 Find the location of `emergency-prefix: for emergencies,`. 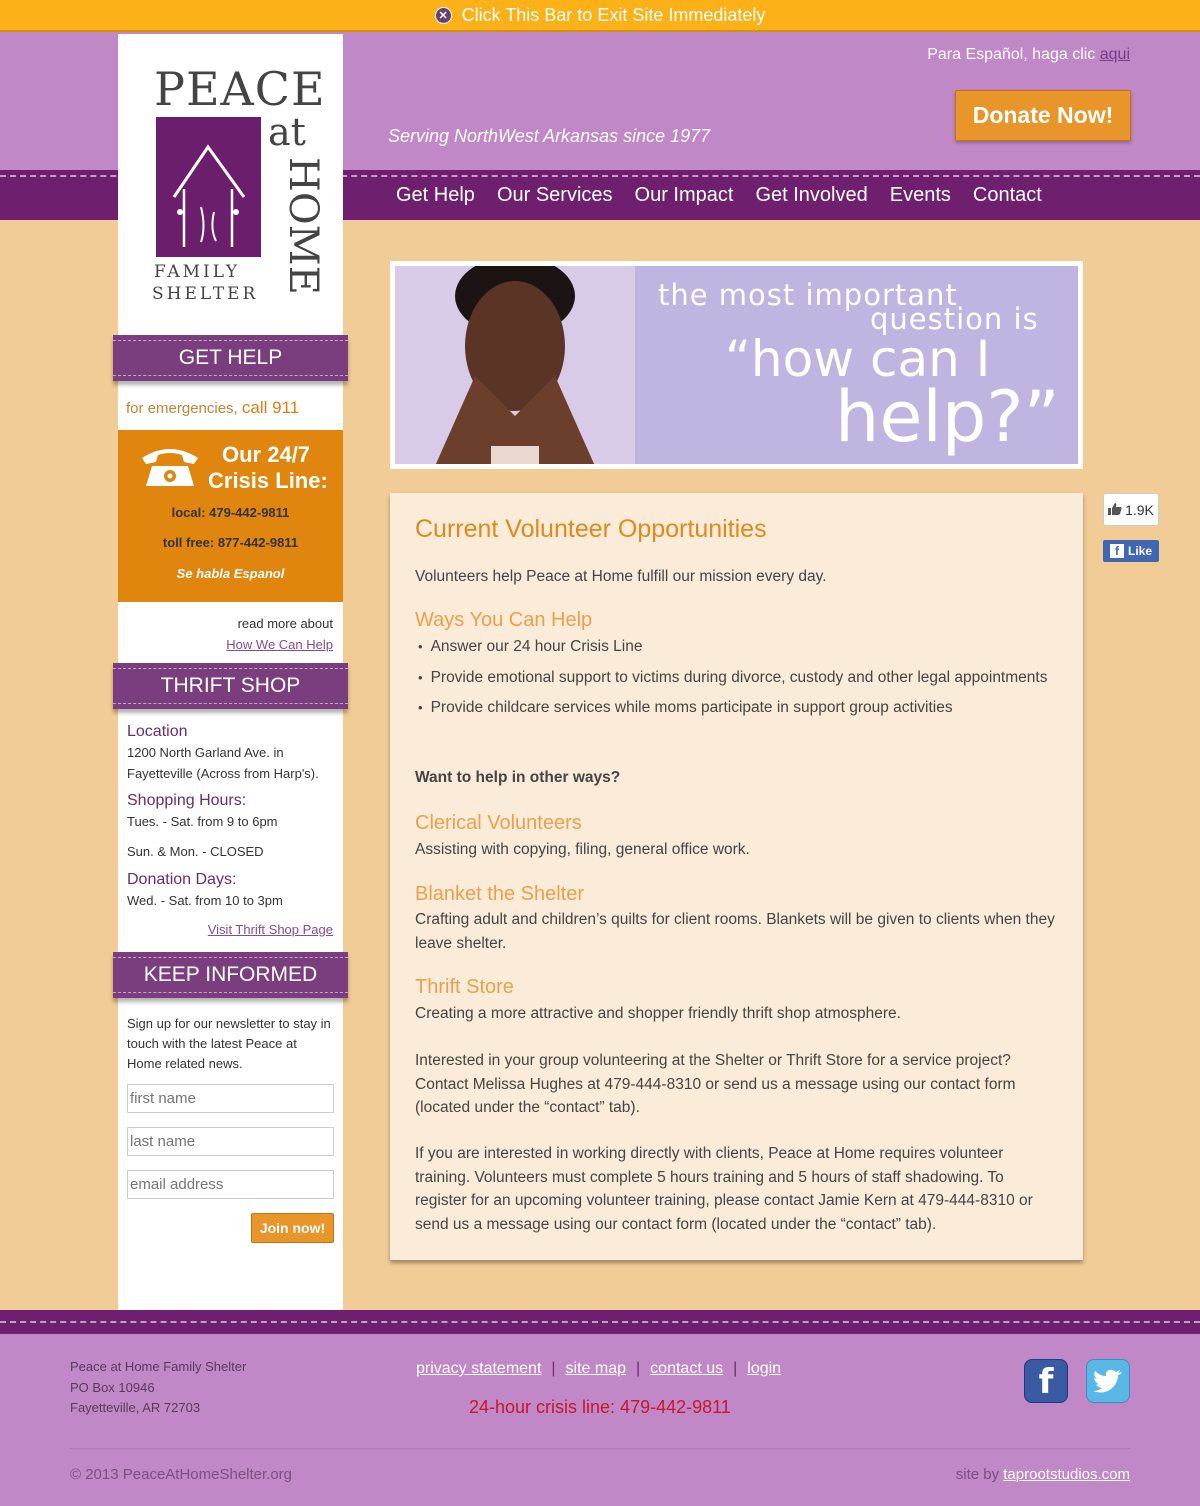

emergency-prefix: for emergencies, is located at coordinates (184, 408).